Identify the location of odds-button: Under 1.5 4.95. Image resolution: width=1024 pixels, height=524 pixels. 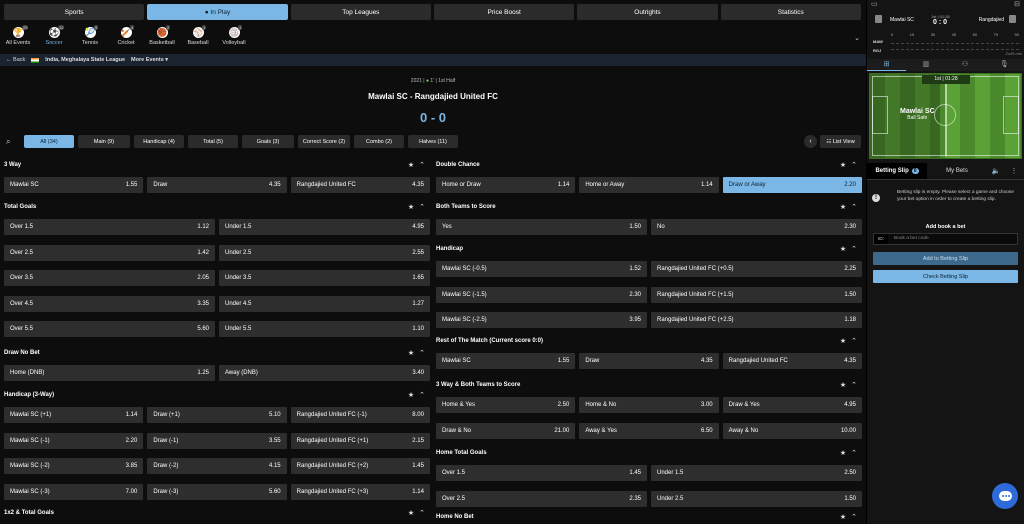
(324, 227).